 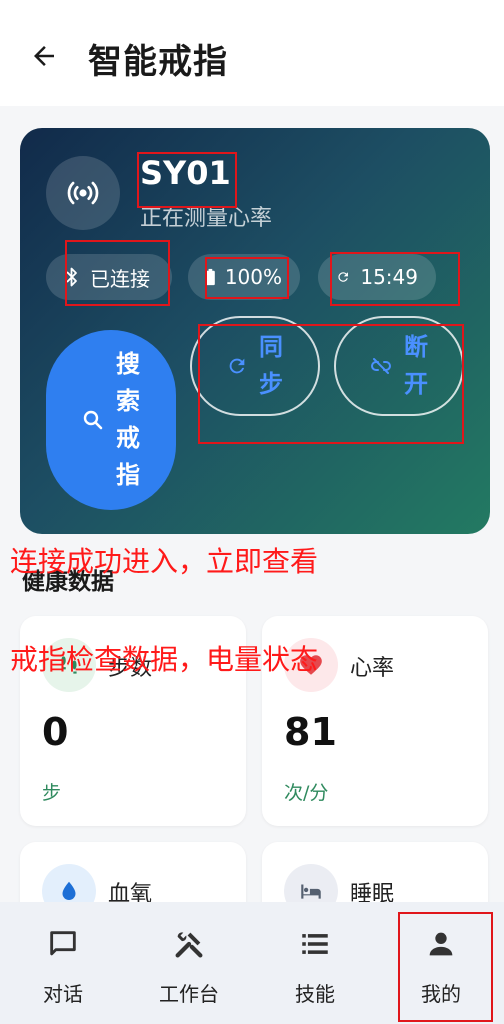 I want to click on steps-unit: 步, so click(x=52, y=793).